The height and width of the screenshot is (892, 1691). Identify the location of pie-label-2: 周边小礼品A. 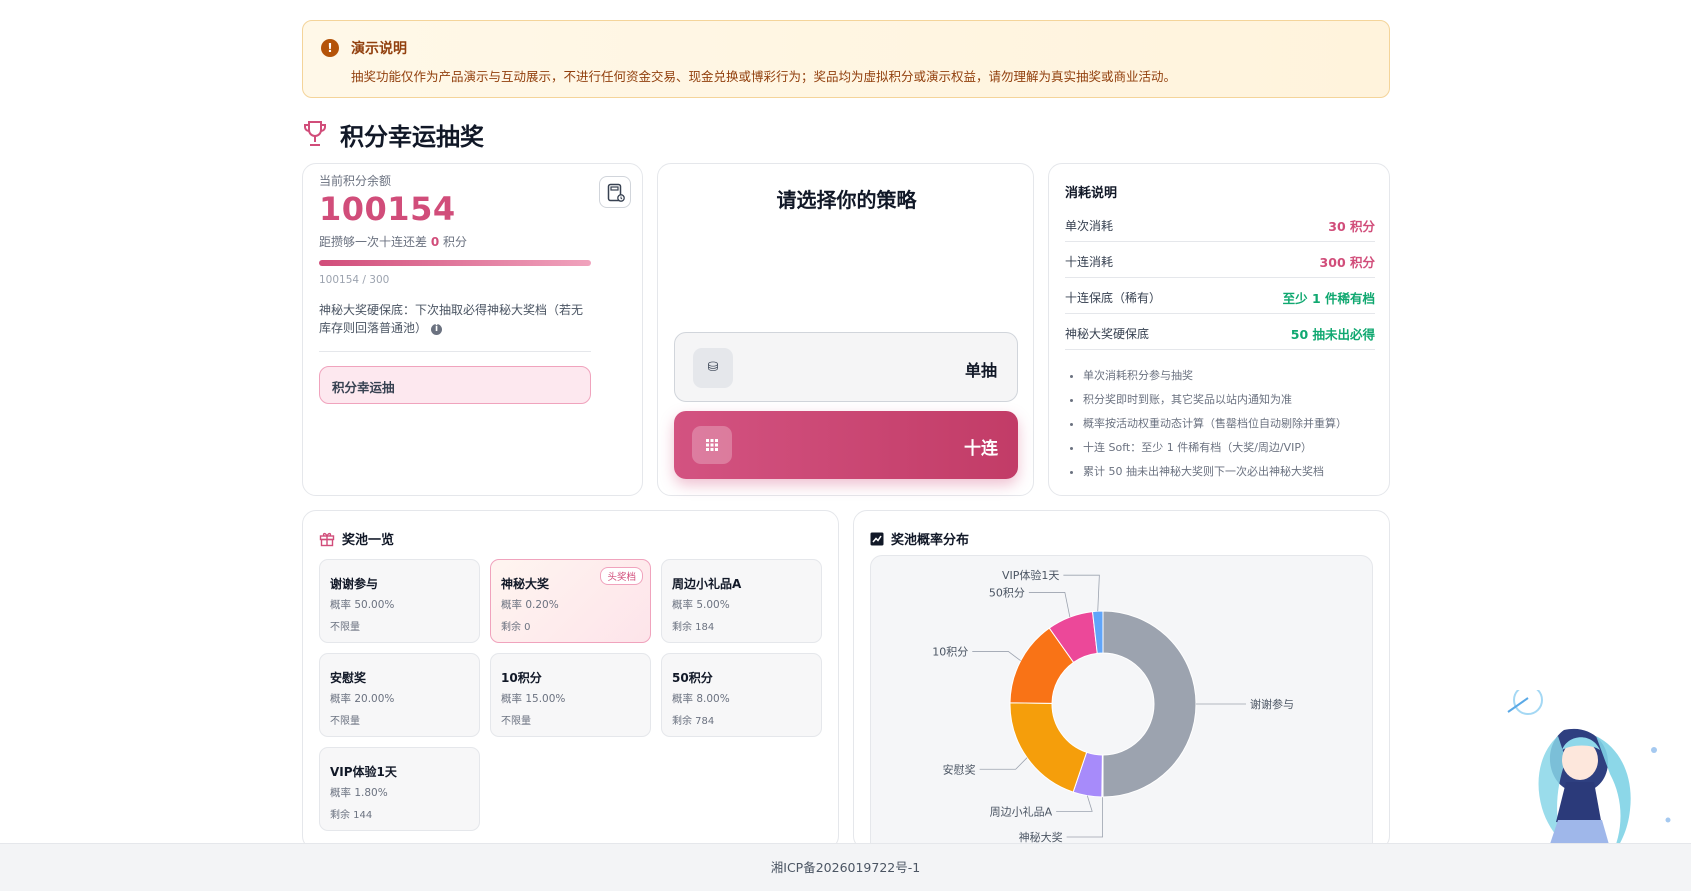
(1021, 811).